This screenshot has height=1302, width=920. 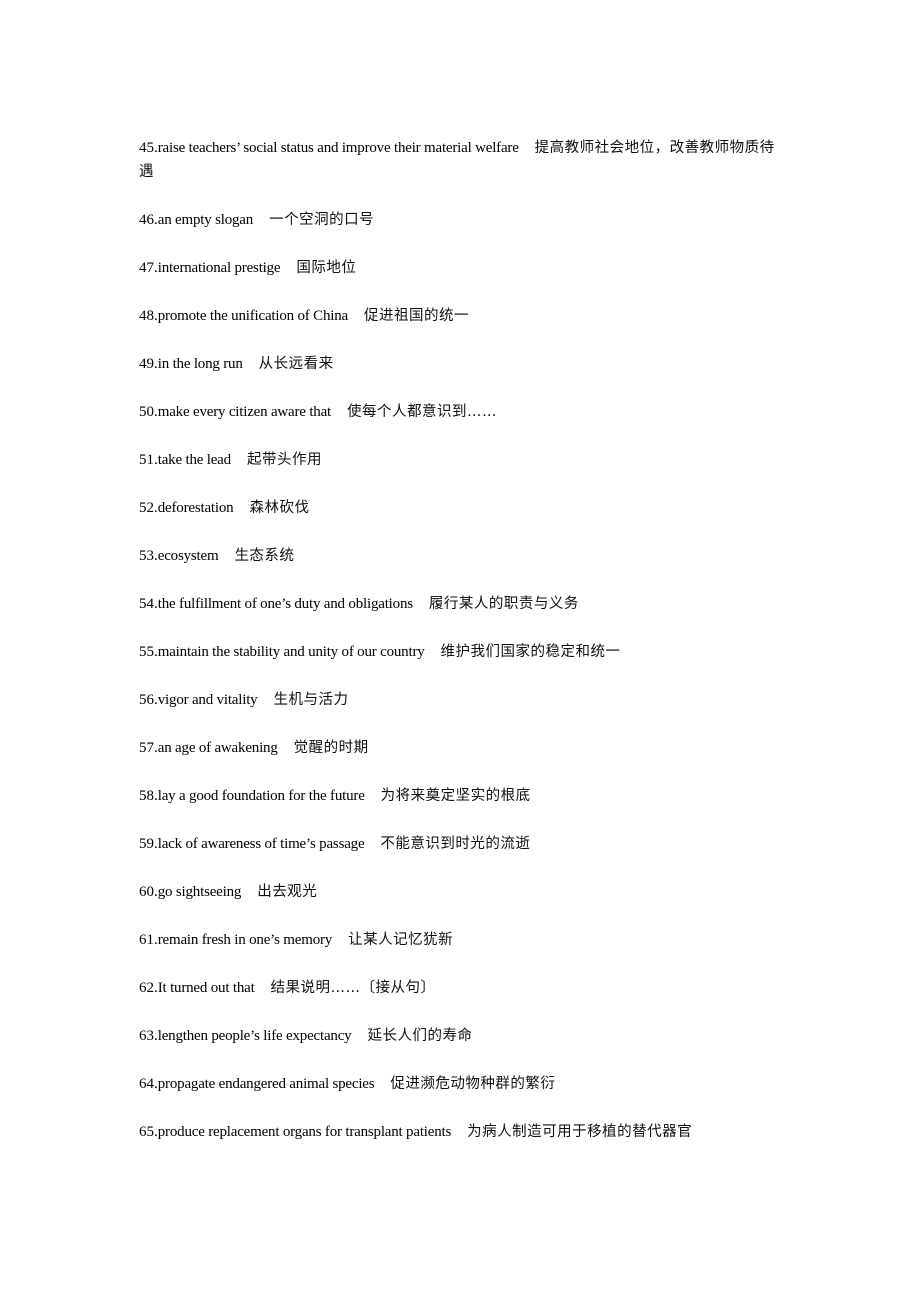 I want to click on entry-number: 59., so click(x=148, y=844).